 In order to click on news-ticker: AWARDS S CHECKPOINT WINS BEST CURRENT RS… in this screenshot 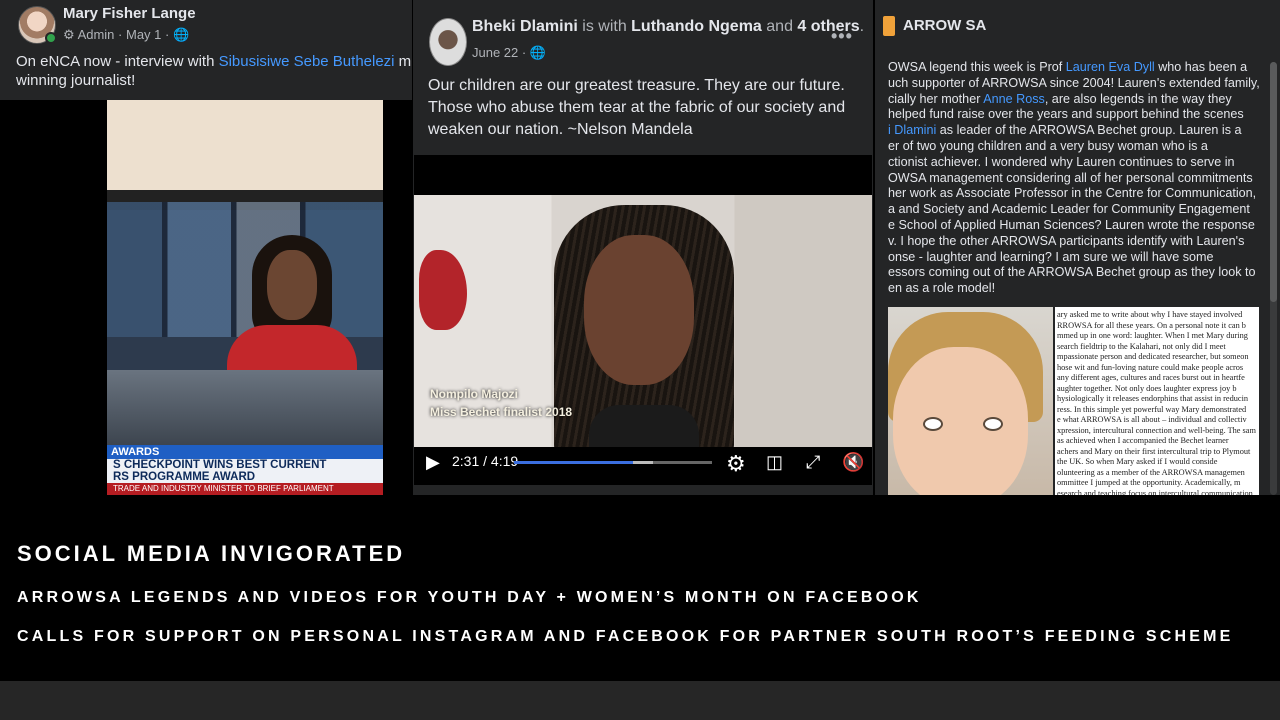, I will do `click(245, 470)`.